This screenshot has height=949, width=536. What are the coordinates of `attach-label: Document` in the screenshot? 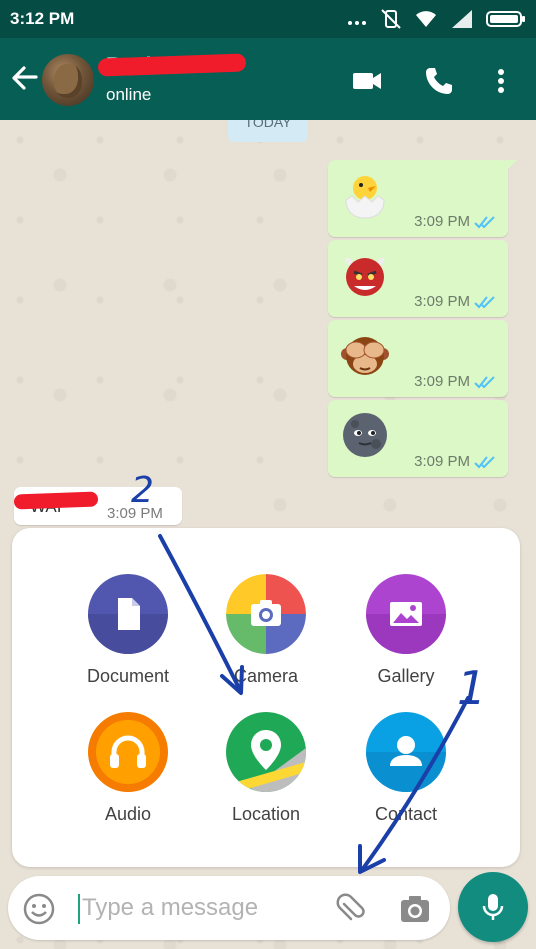 It's located at (128, 676).